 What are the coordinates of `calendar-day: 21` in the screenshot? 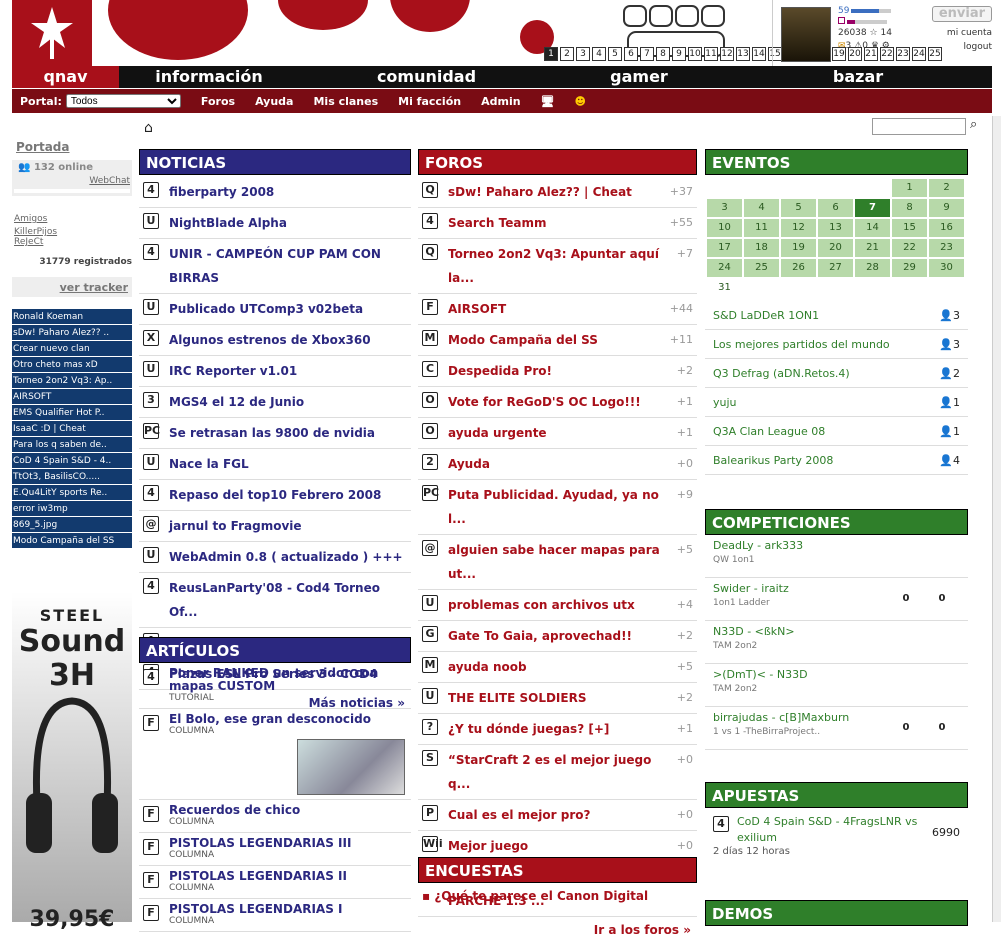 It's located at (872, 248).